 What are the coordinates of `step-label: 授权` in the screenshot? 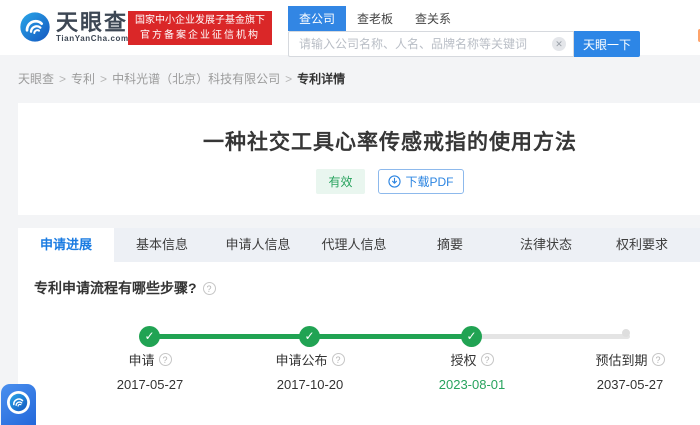 It's located at (463, 360).